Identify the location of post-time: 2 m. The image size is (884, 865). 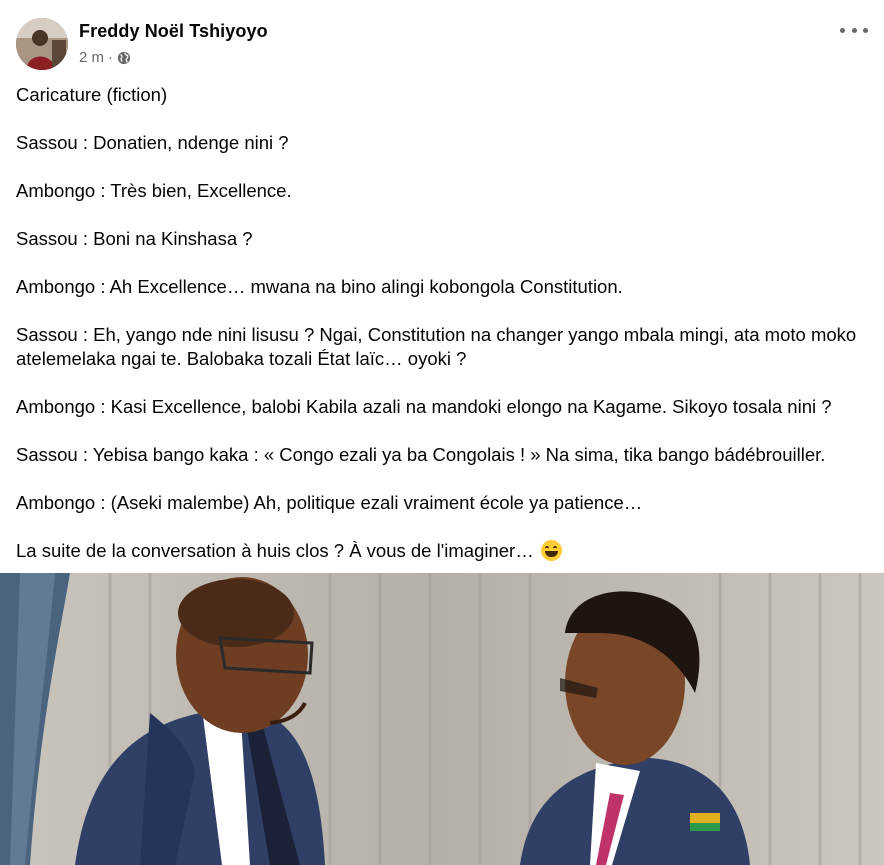
(91, 57).